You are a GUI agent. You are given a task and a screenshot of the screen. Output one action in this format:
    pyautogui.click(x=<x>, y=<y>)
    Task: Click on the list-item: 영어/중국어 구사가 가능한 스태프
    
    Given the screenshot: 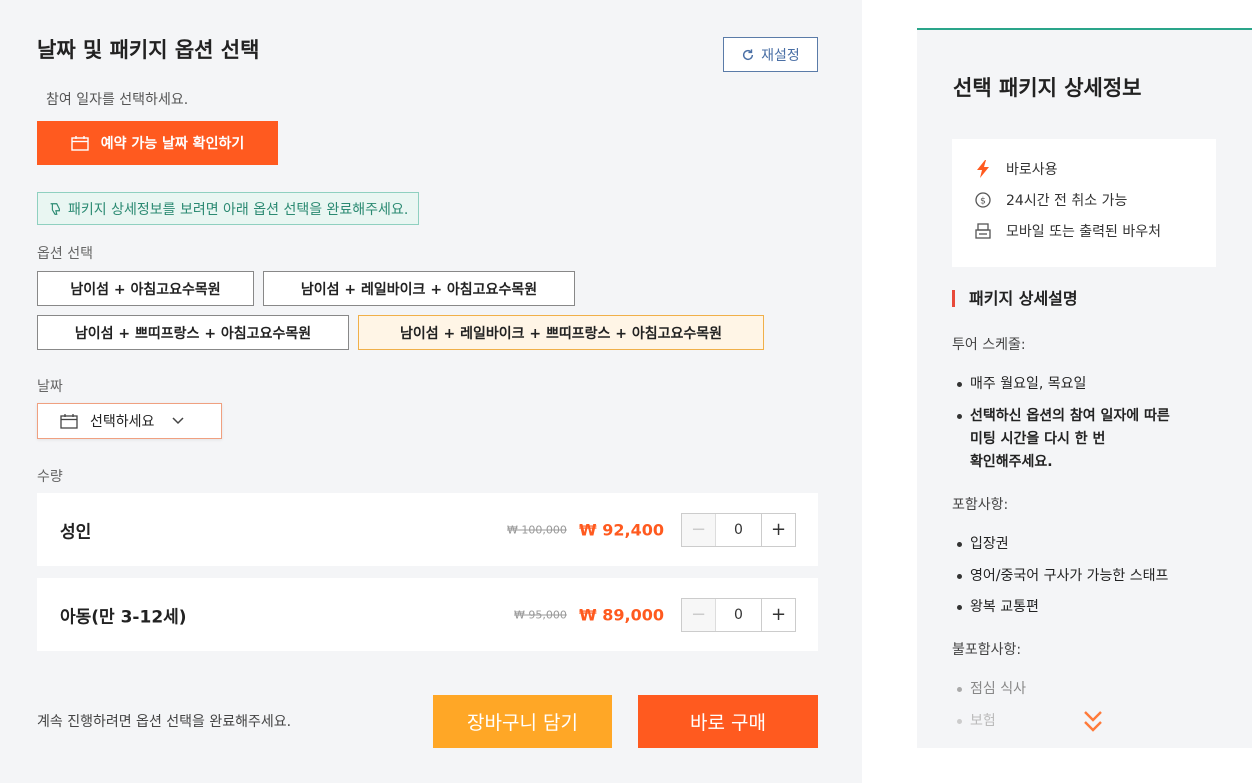 What is the action you would take?
    pyautogui.click(x=1062, y=576)
    